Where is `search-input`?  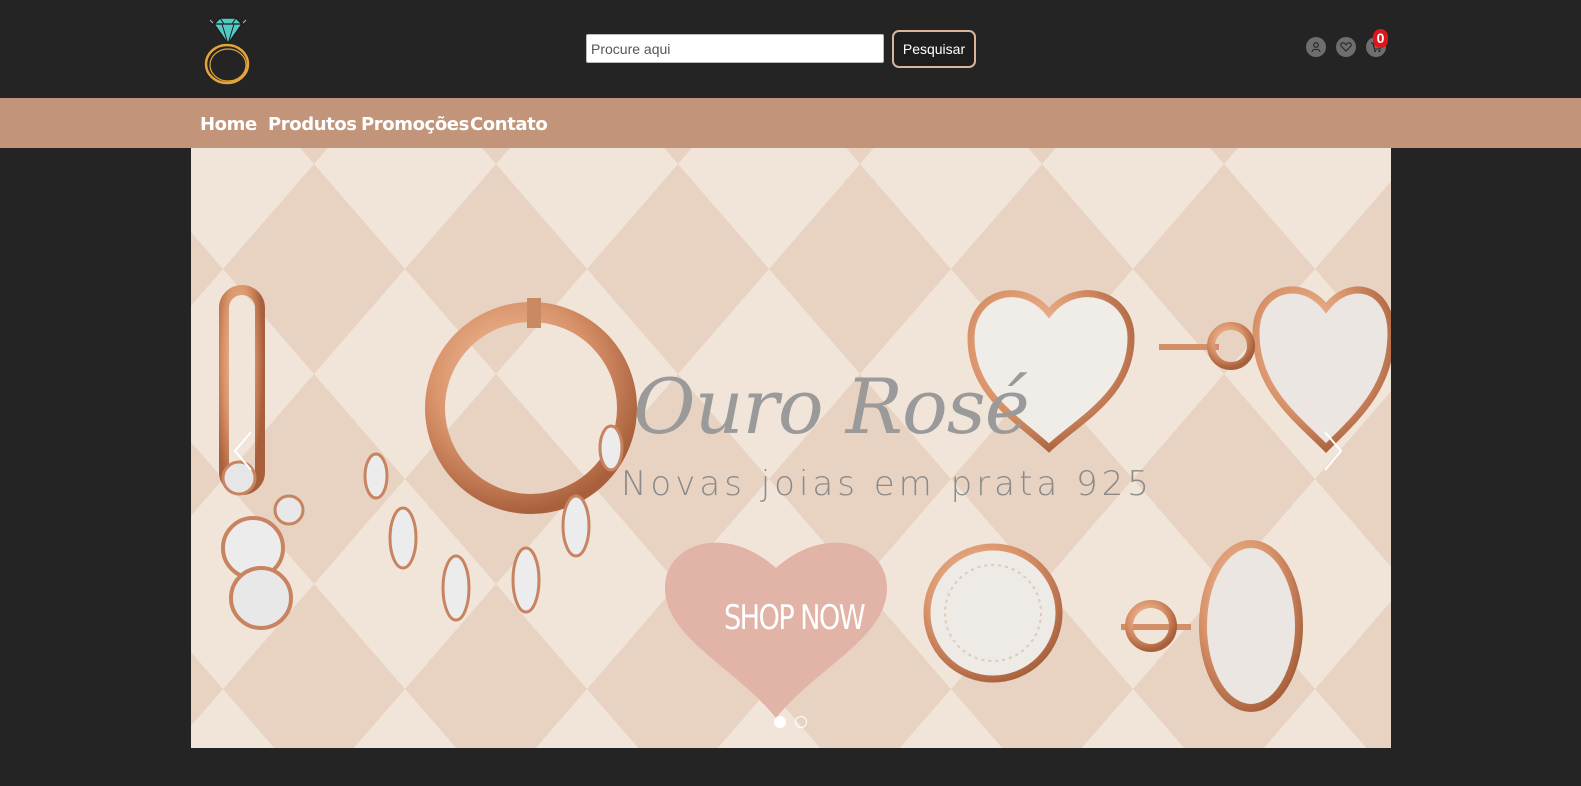 search-input is located at coordinates (735, 48).